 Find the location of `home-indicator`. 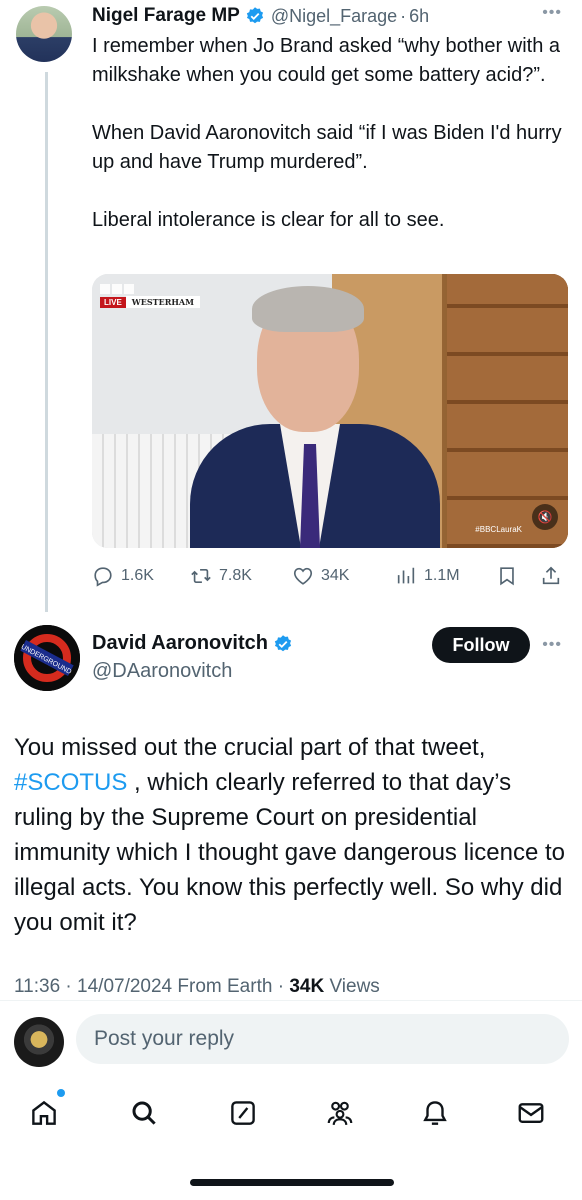

home-indicator is located at coordinates (292, 1182).